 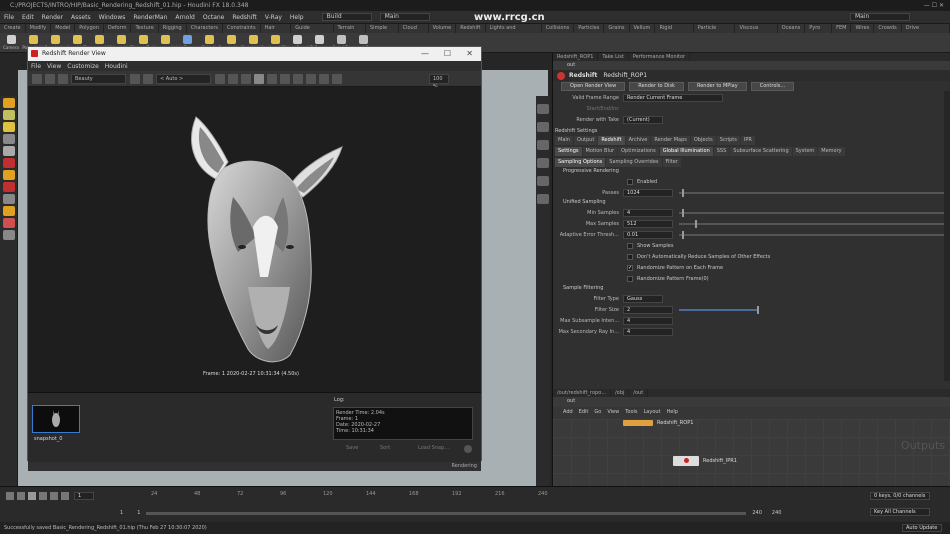 I want to click on dont-reduce-checkbox, so click(x=630, y=256).